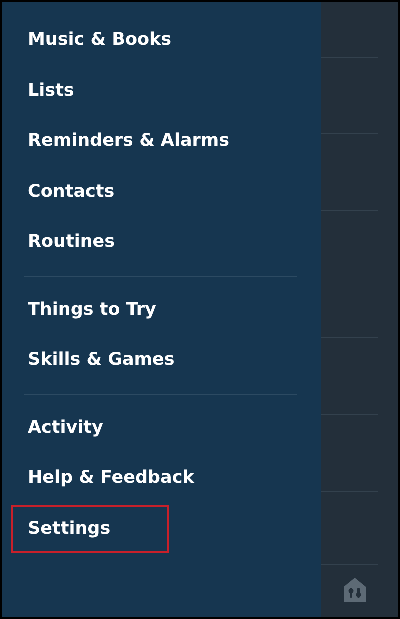  What do you see at coordinates (92, 310) in the screenshot?
I see `menu-item: Things to Try` at bounding box center [92, 310].